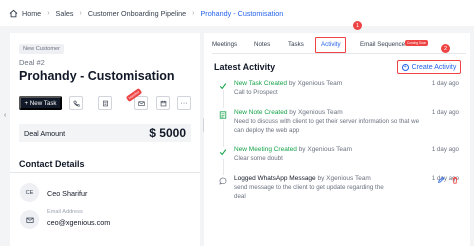 The width and height of the screenshot is (474, 246). What do you see at coordinates (245, 67) in the screenshot?
I see `latest-activity-heading: Latest Activity` at bounding box center [245, 67].